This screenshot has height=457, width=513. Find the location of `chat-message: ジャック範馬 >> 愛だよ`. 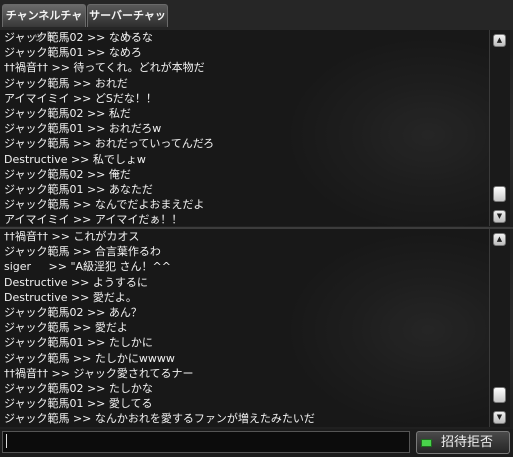

chat-message: ジャック範馬 >> 愛だよ is located at coordinates (66, 328).